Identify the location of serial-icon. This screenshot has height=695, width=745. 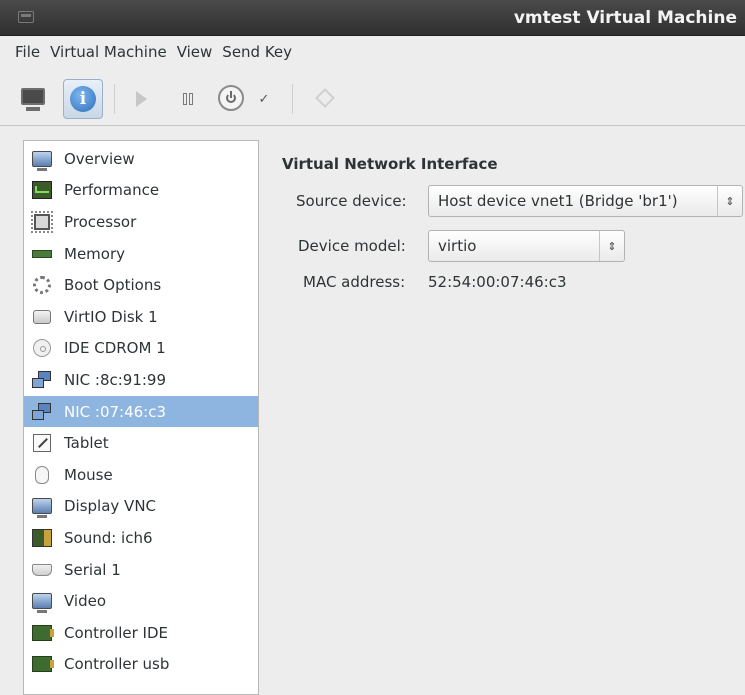
(42, 569).